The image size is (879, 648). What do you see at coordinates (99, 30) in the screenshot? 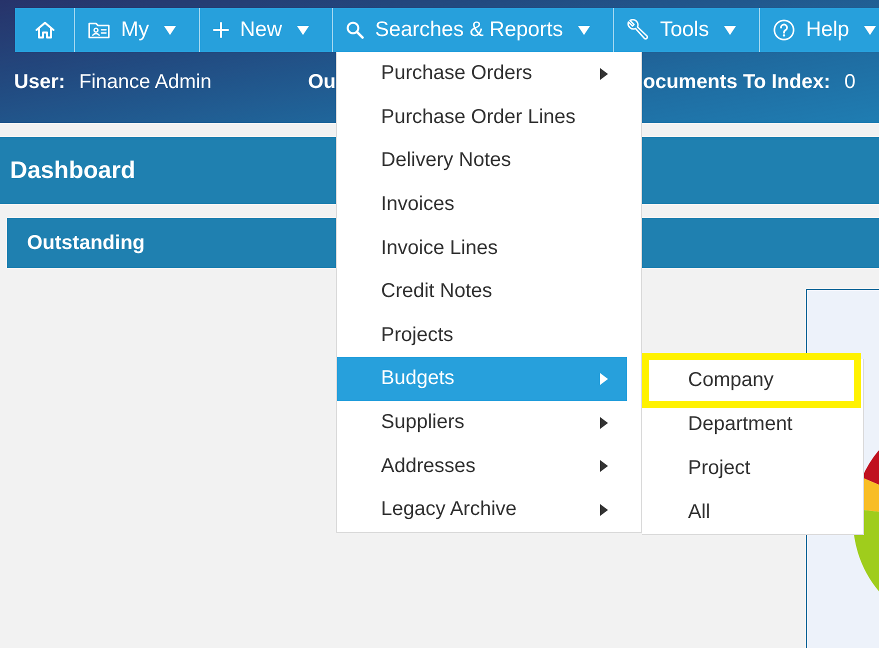
I see `folder-icon` at bounding box center [99, 30].